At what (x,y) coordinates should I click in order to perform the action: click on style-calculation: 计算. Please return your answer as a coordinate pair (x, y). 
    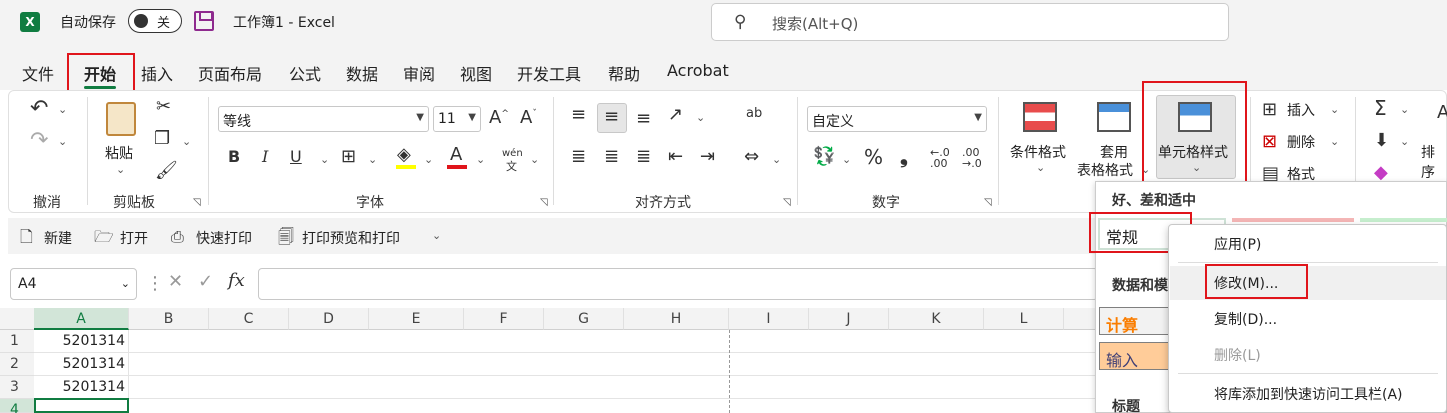
    Looking at the image, I should click on (1134, 321).